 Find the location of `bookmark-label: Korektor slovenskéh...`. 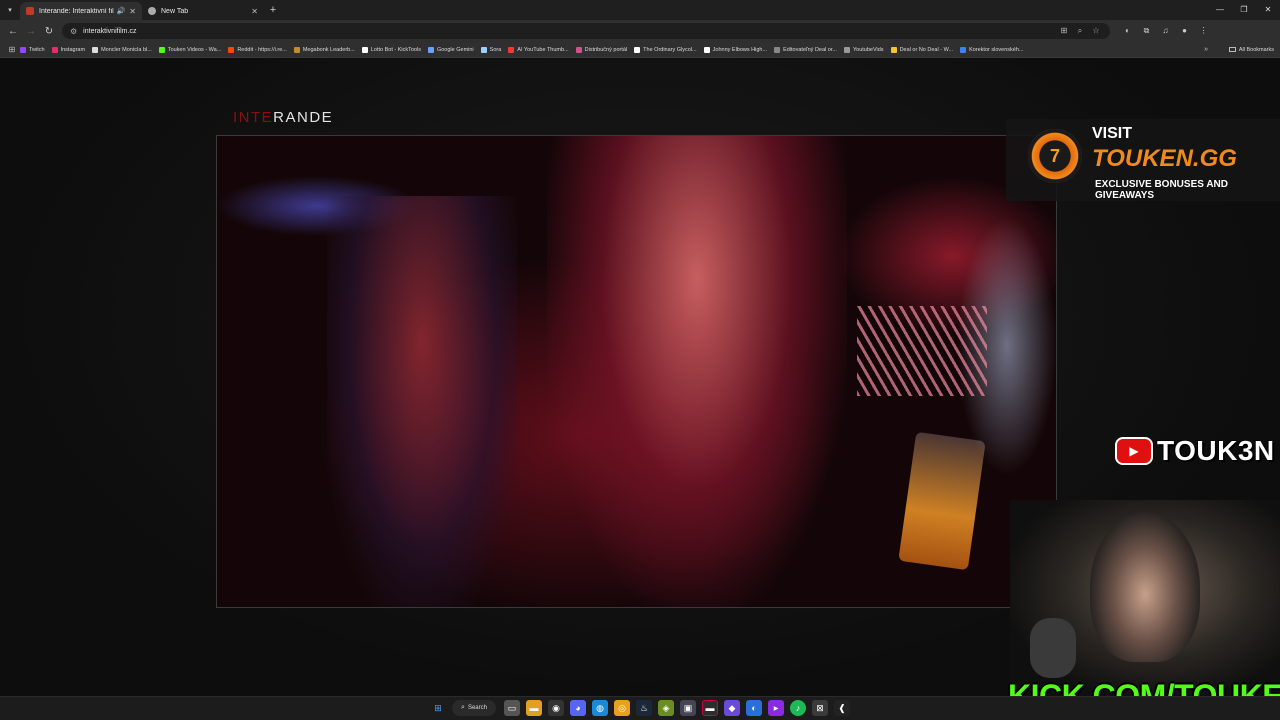

bookmark-label: Korektor slovenskéh... is located at coordinates (996, 49).